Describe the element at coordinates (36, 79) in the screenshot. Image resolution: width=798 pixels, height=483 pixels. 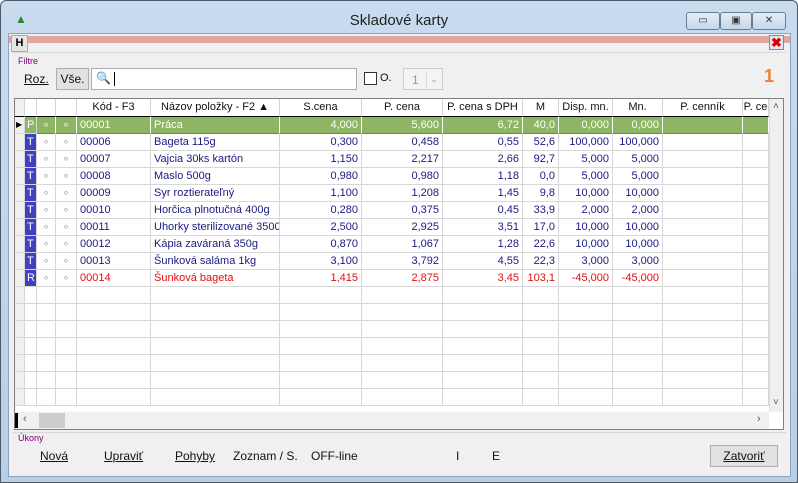
I see `roz-button: Roz.` at that location.